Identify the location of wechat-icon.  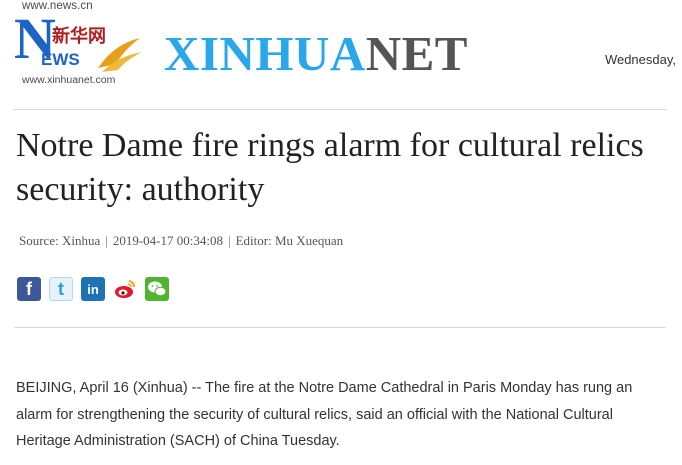
(157, 289).